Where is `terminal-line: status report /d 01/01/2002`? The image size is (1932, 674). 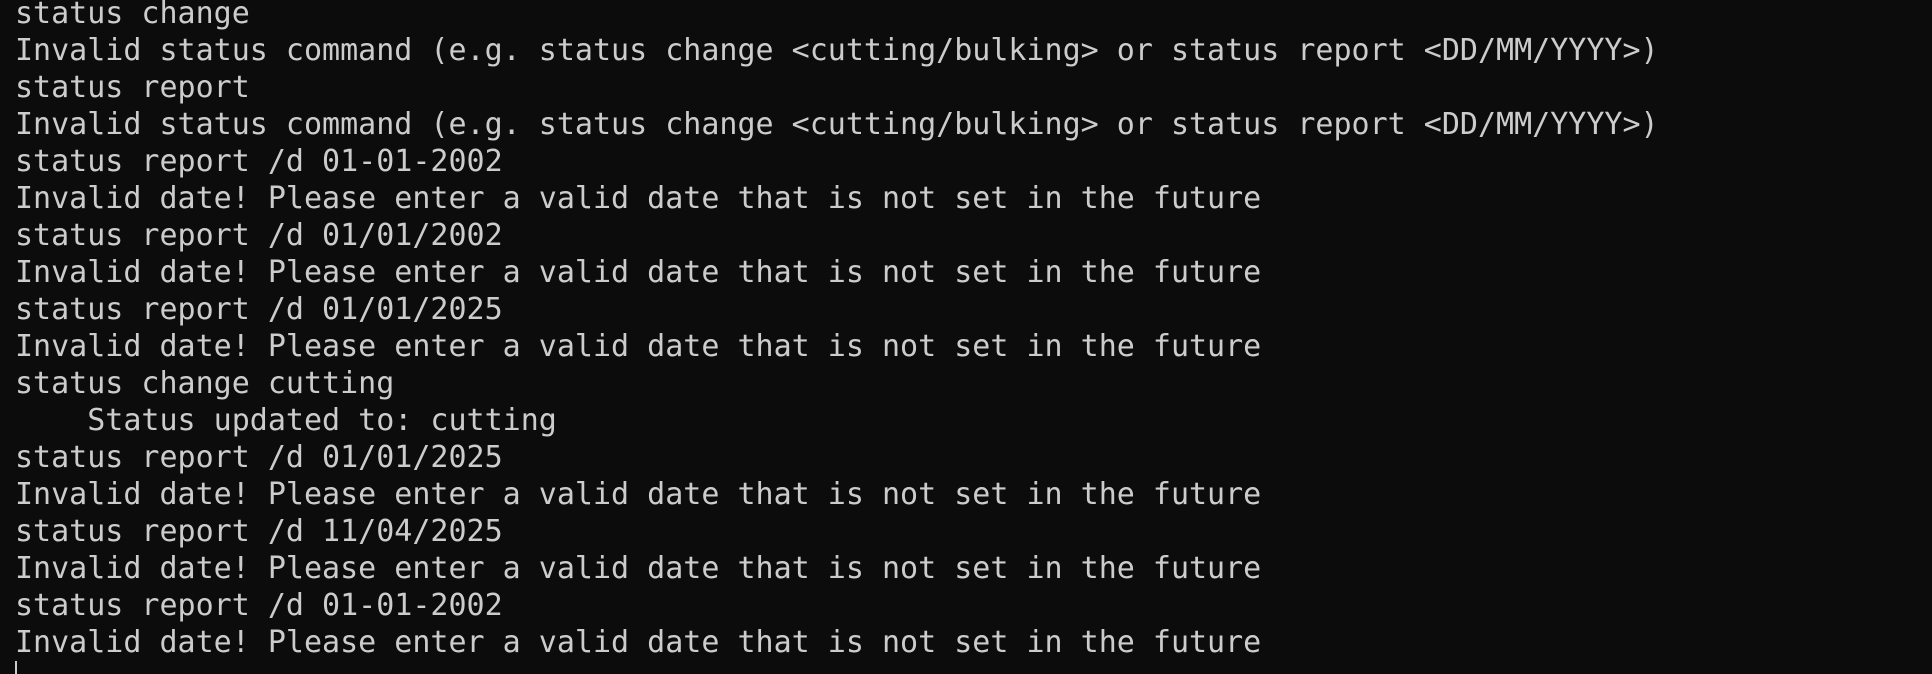
terminal-line: status report /d 01/01/2002 is located at coordinates (259, 235).